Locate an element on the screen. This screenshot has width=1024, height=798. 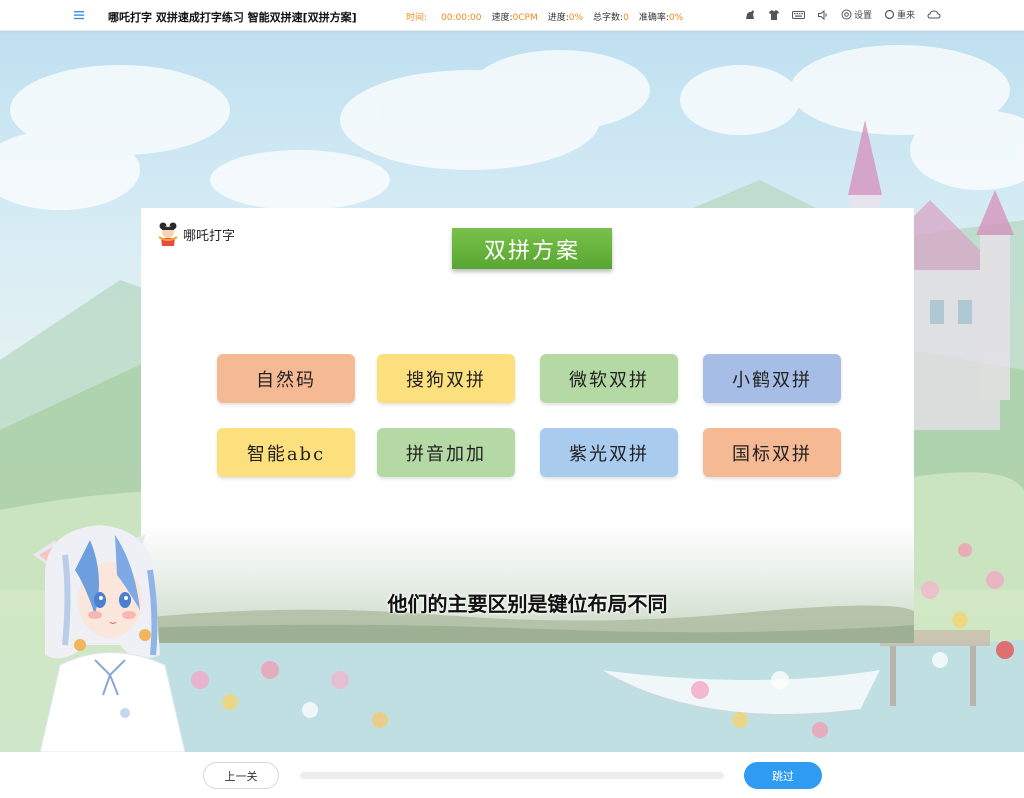
brand-logo: 哪吒打字 is located at coordinates (196, 234).